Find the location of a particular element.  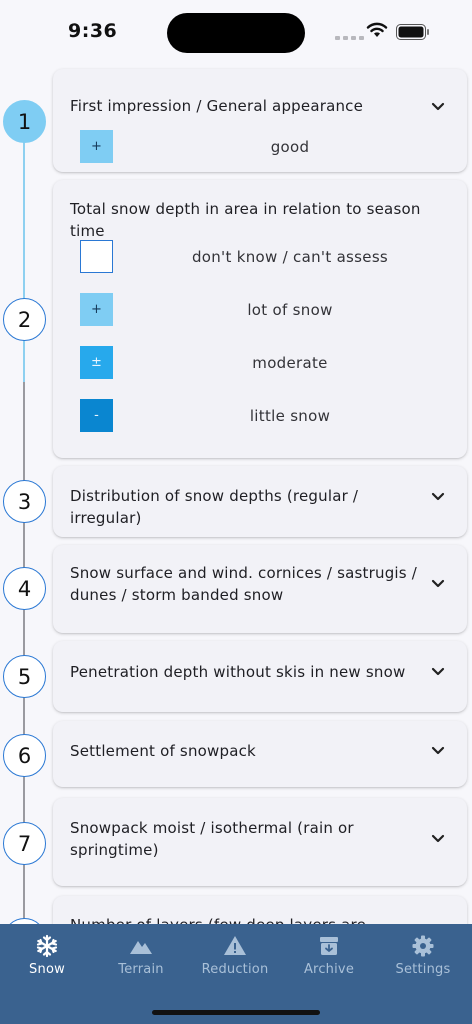

gear-icon is located at coordinates (423, 946).